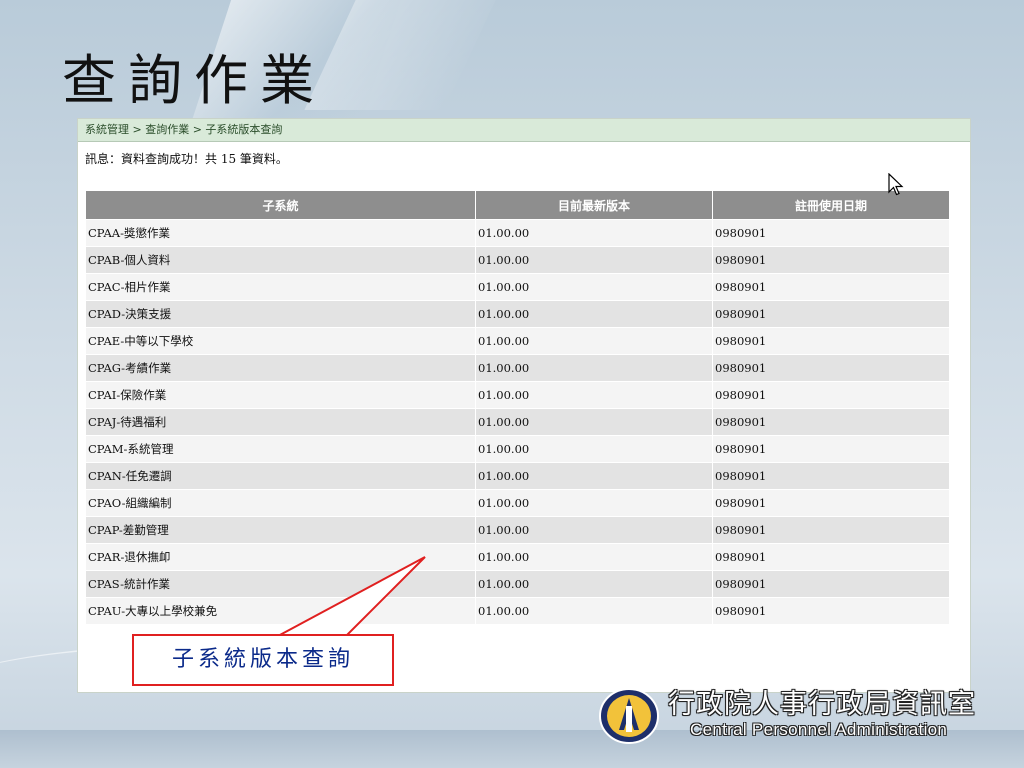 The width and height of the screenshot is (1024, 768). Describe the element at coordinates (280, 476) in the screenshot. I see `cell-subsystem: CPAN-任免遷調` at that location.